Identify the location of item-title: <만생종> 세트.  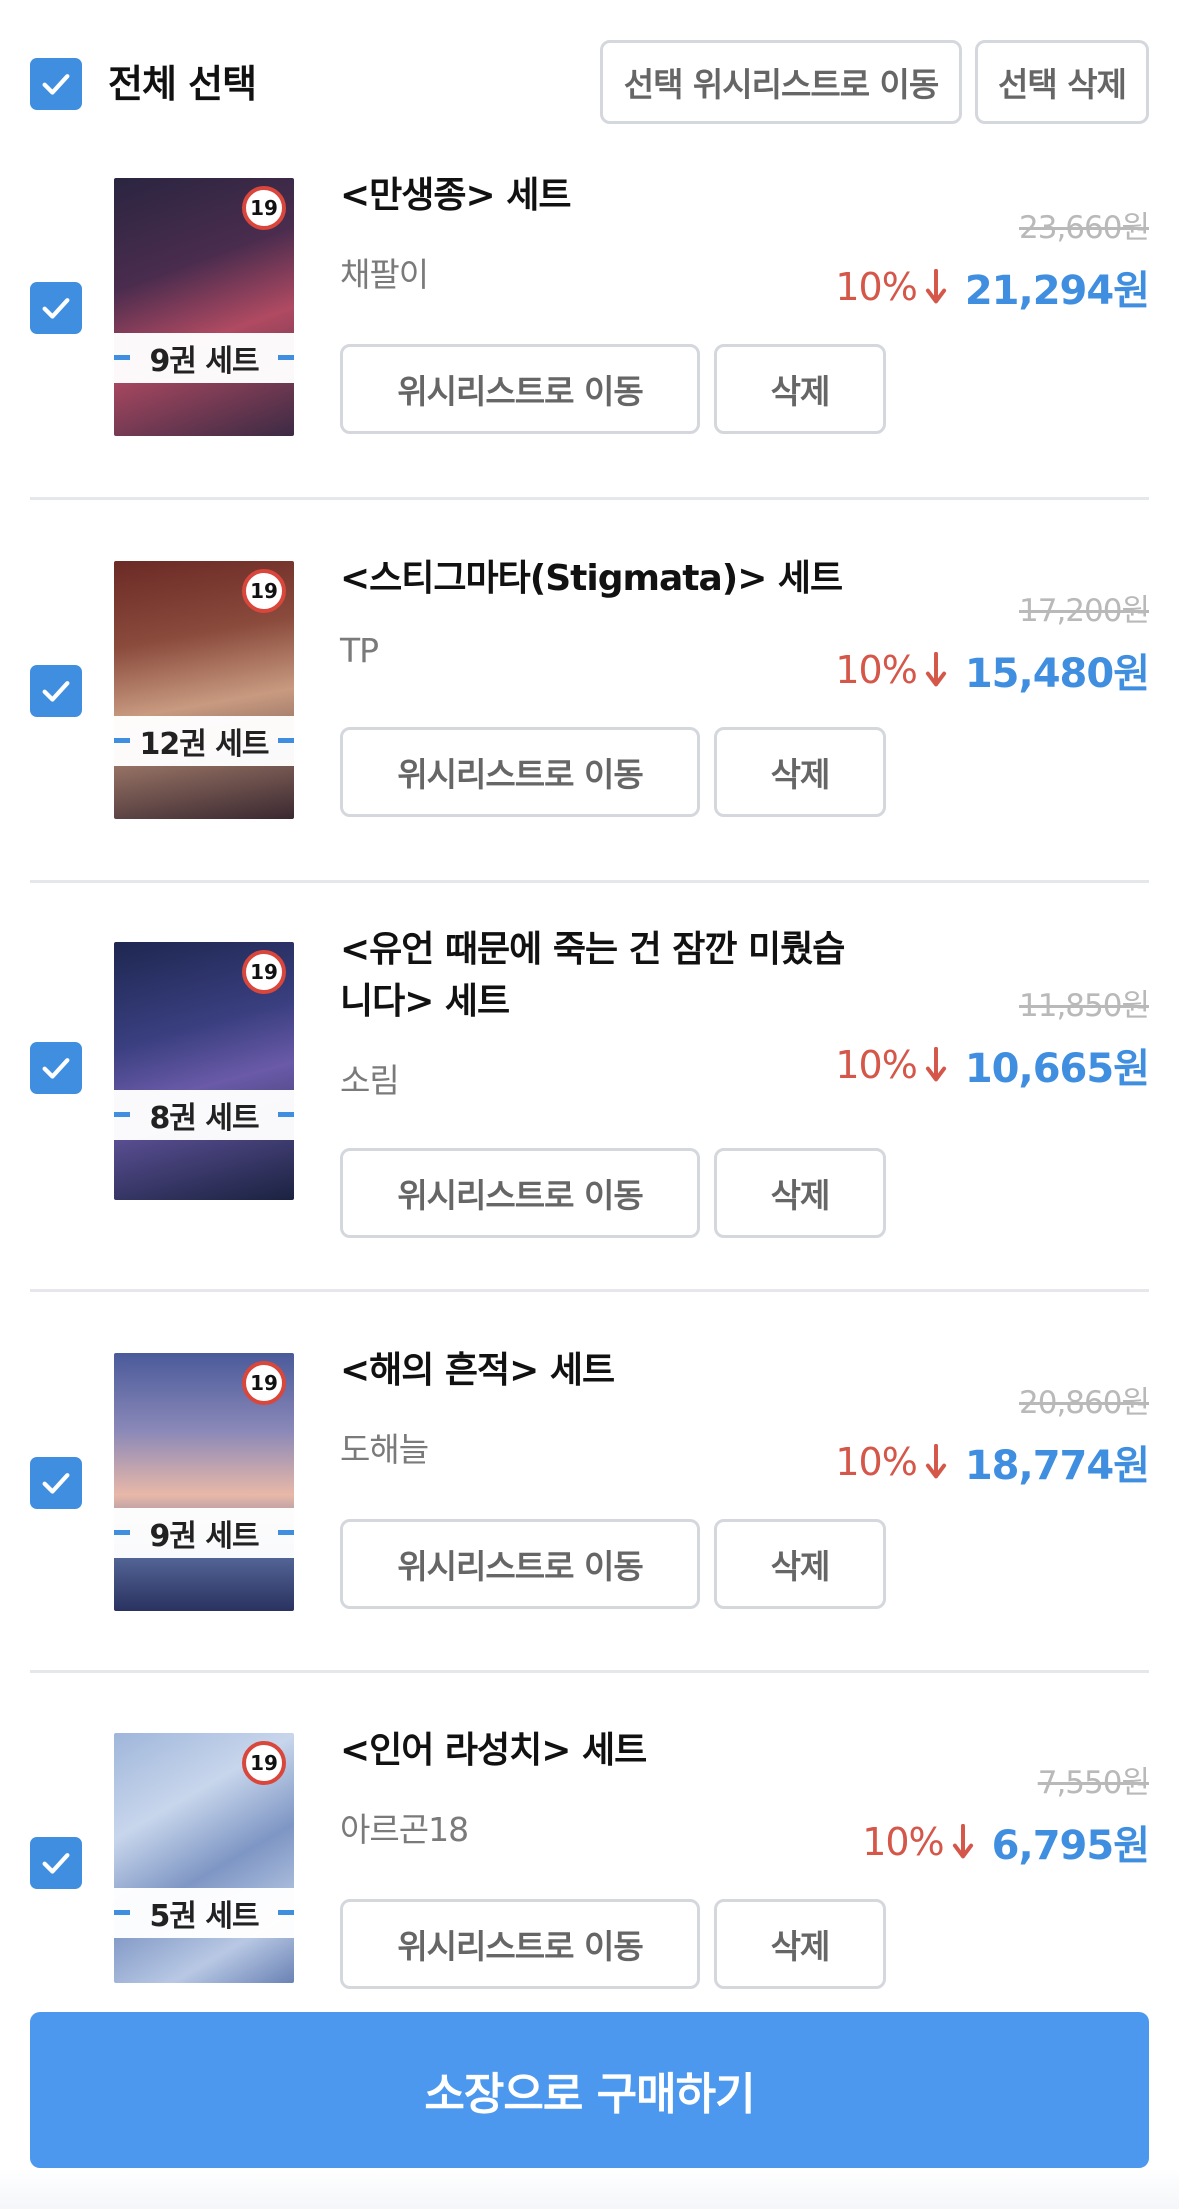
(600, 196).